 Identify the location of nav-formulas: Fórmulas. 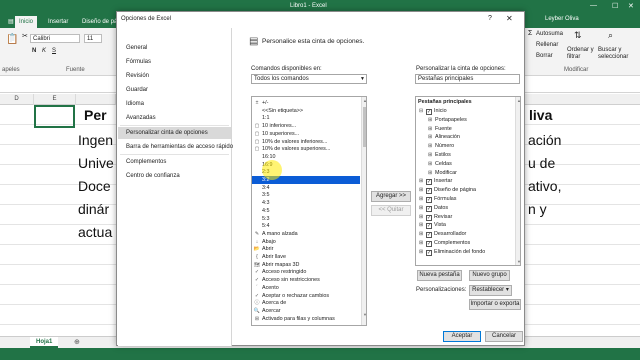
(174, 62).